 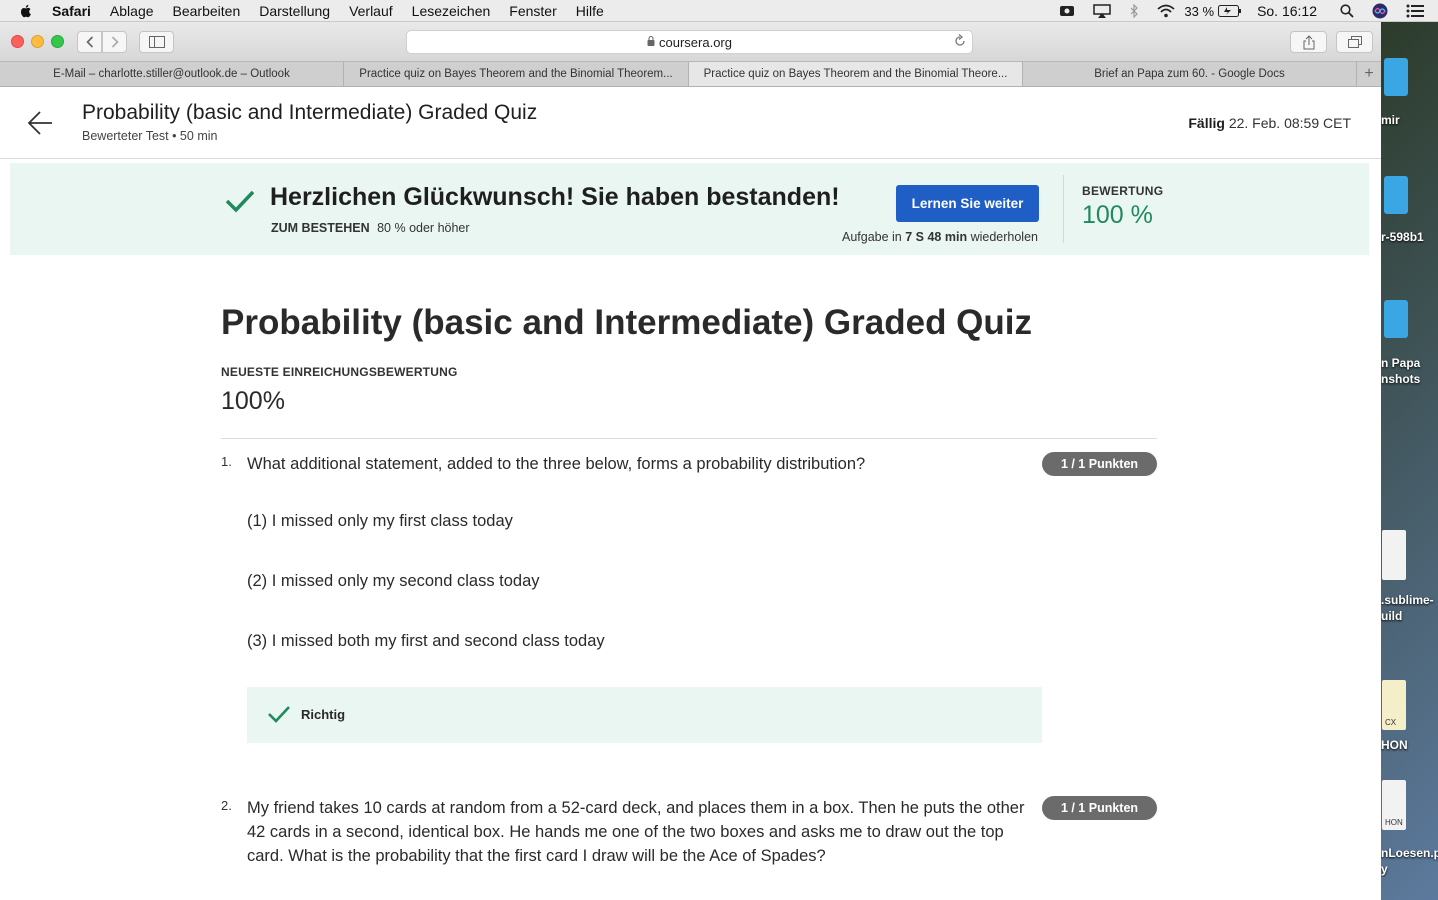 I want to click on desktop-file-icon: HON, so click(x=1394, y=805).